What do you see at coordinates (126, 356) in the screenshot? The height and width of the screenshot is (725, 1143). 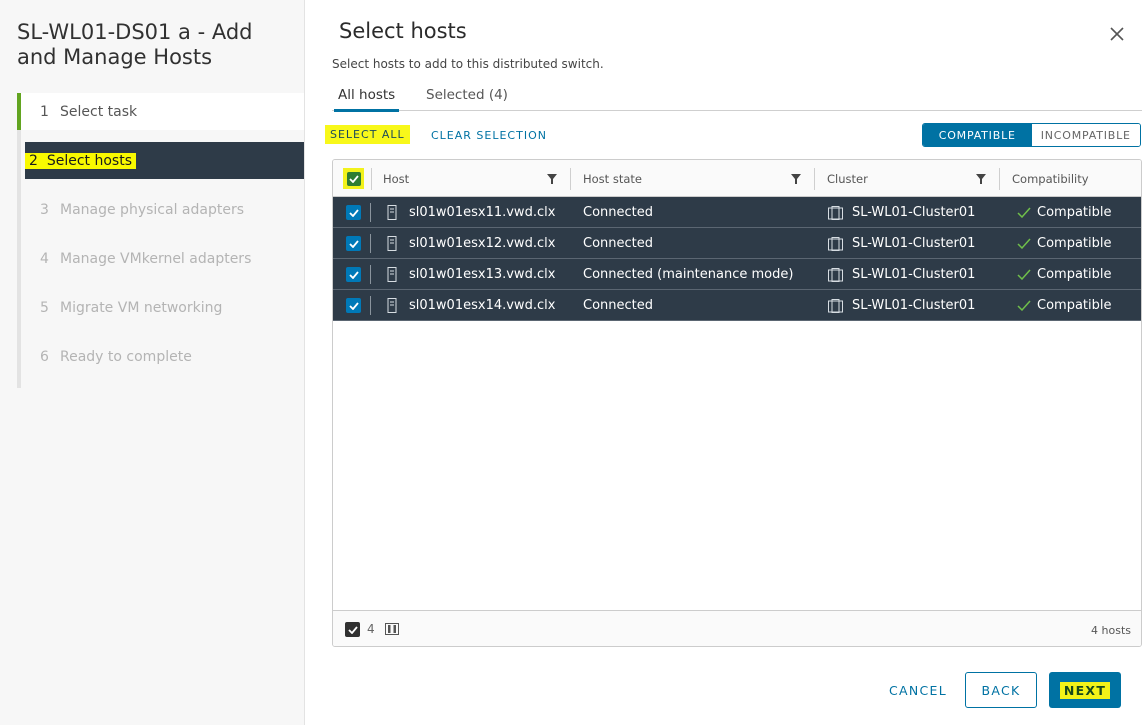 I see `step-label: Ready to complete` at bounding box center [126, 356].